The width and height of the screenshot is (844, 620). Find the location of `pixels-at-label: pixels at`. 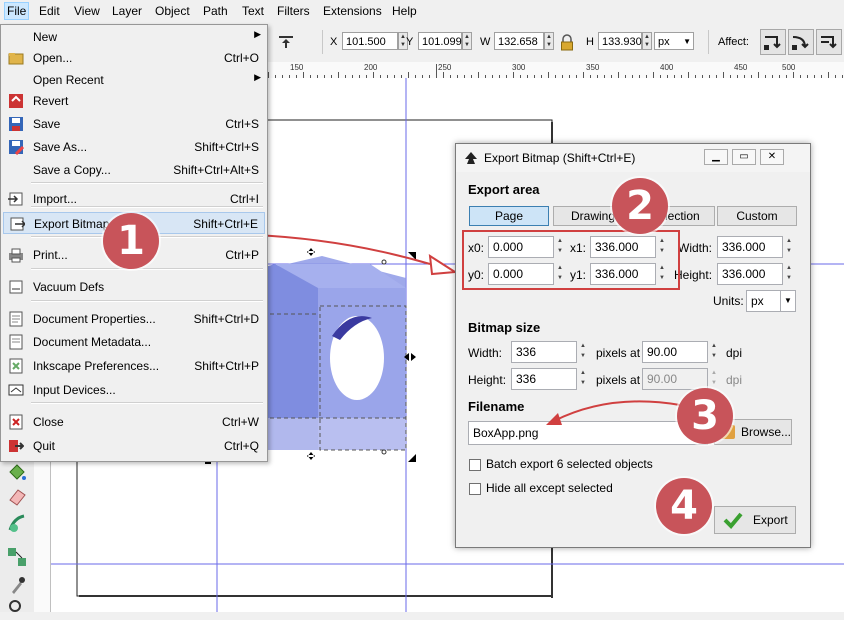

pixels-at-label: pixels at is located at coordinates (618, 380).